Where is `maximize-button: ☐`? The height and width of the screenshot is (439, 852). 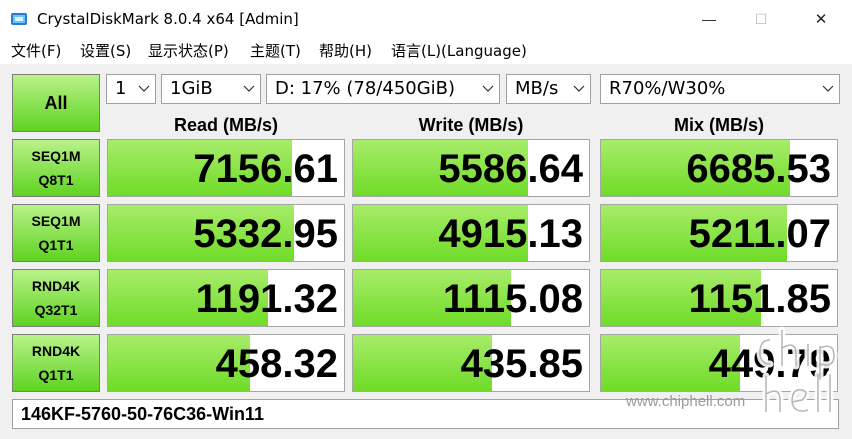
maximize-button: ☐ is located at coordinates (761, 19).